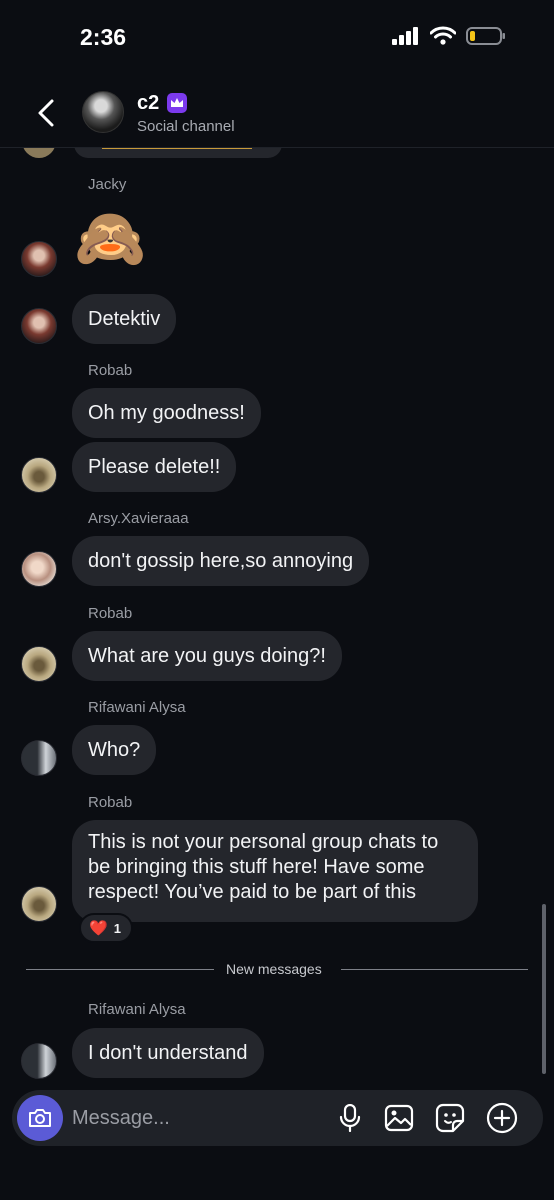 The height and width of the screenshot is (1200, 554). Describe the element at coordinates (114, 750) in the screenshot. I see `message-bubble: Who?` at that location.